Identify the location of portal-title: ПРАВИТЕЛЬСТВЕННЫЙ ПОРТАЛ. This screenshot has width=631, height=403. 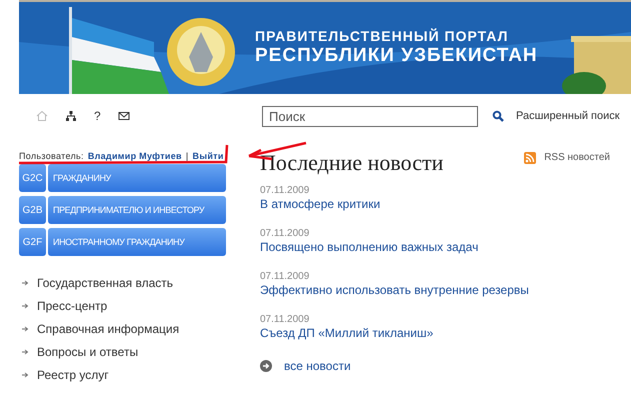
(382, 36).